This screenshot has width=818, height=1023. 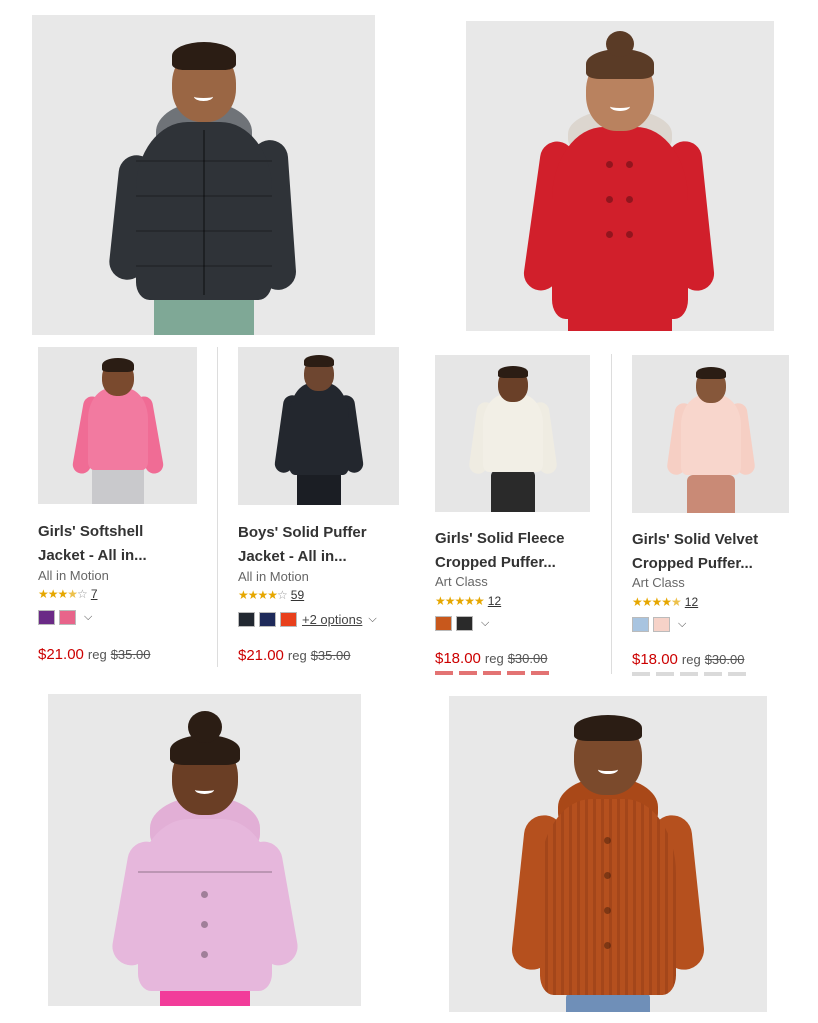 What do you see at coordinates (125, 532) in the screenshot?
I see `product-title-line1: Girls' Softshell` at bounding box center [125, 532].